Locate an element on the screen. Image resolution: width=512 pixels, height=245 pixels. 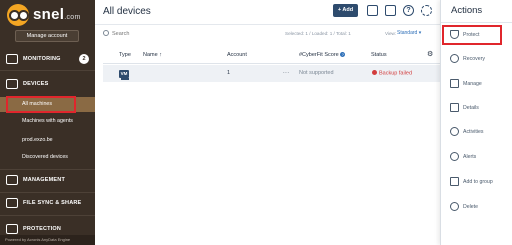
cyberfit-header-label: #CyberFit Score is located at coordinates (319, 55).